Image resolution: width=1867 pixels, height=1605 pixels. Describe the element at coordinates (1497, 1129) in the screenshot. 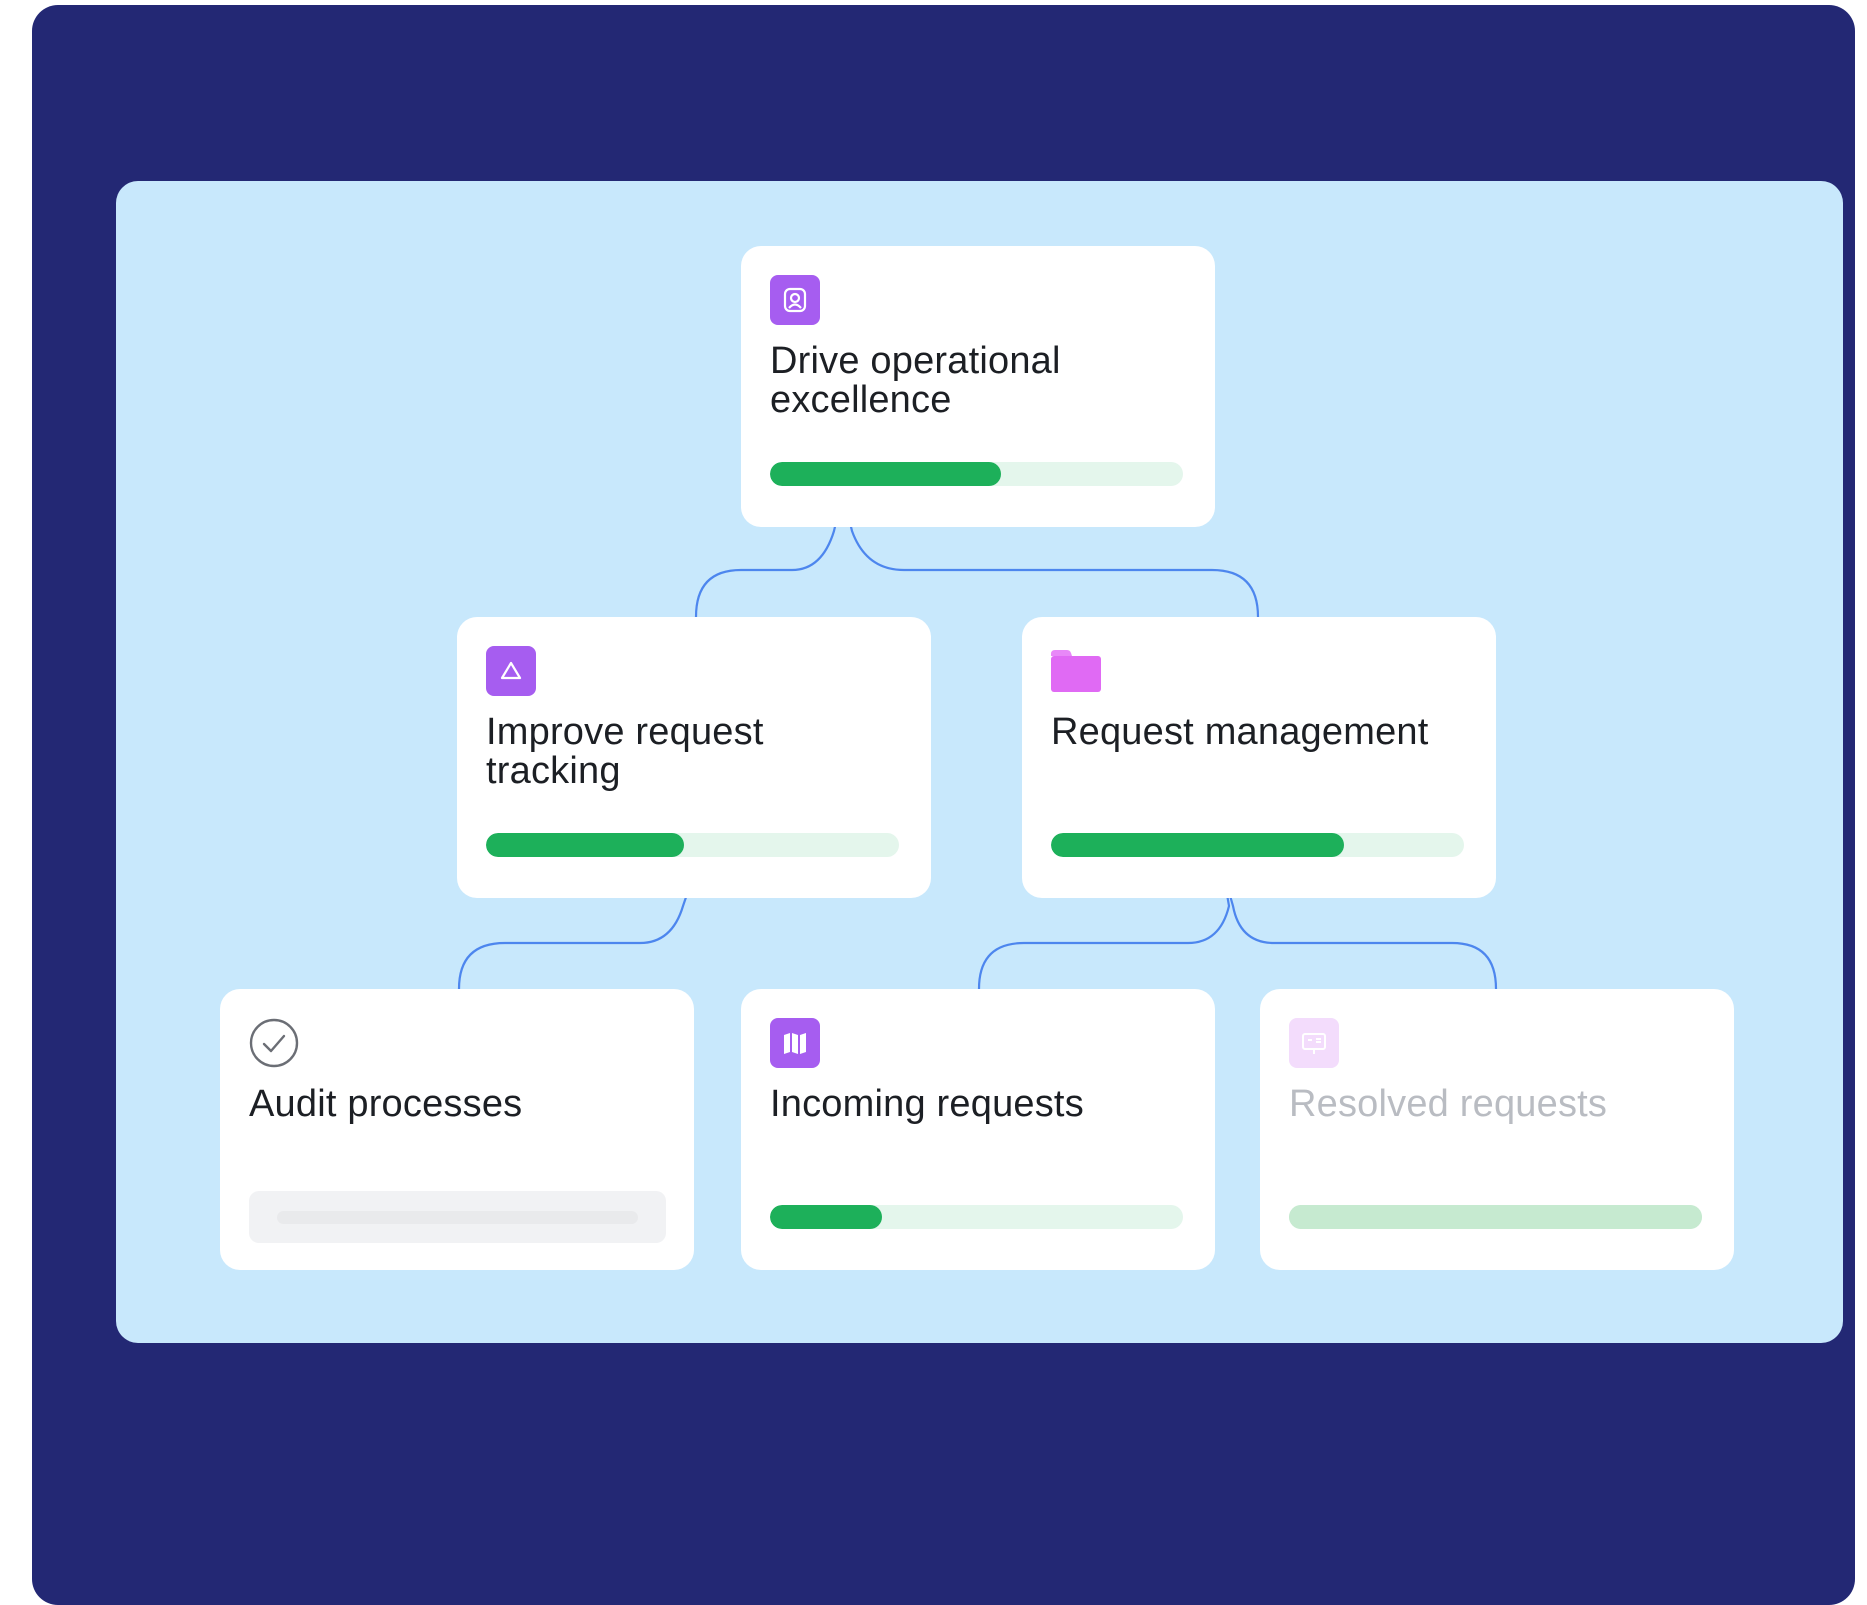

I see `goal-card-resolved-requests: Resolved requests` at that location.